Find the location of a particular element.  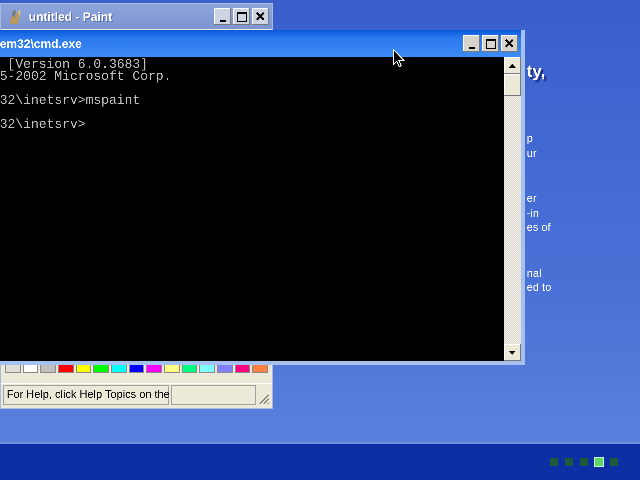

welcome-paragraph: nal ed to is located at coordinates (539, 281).